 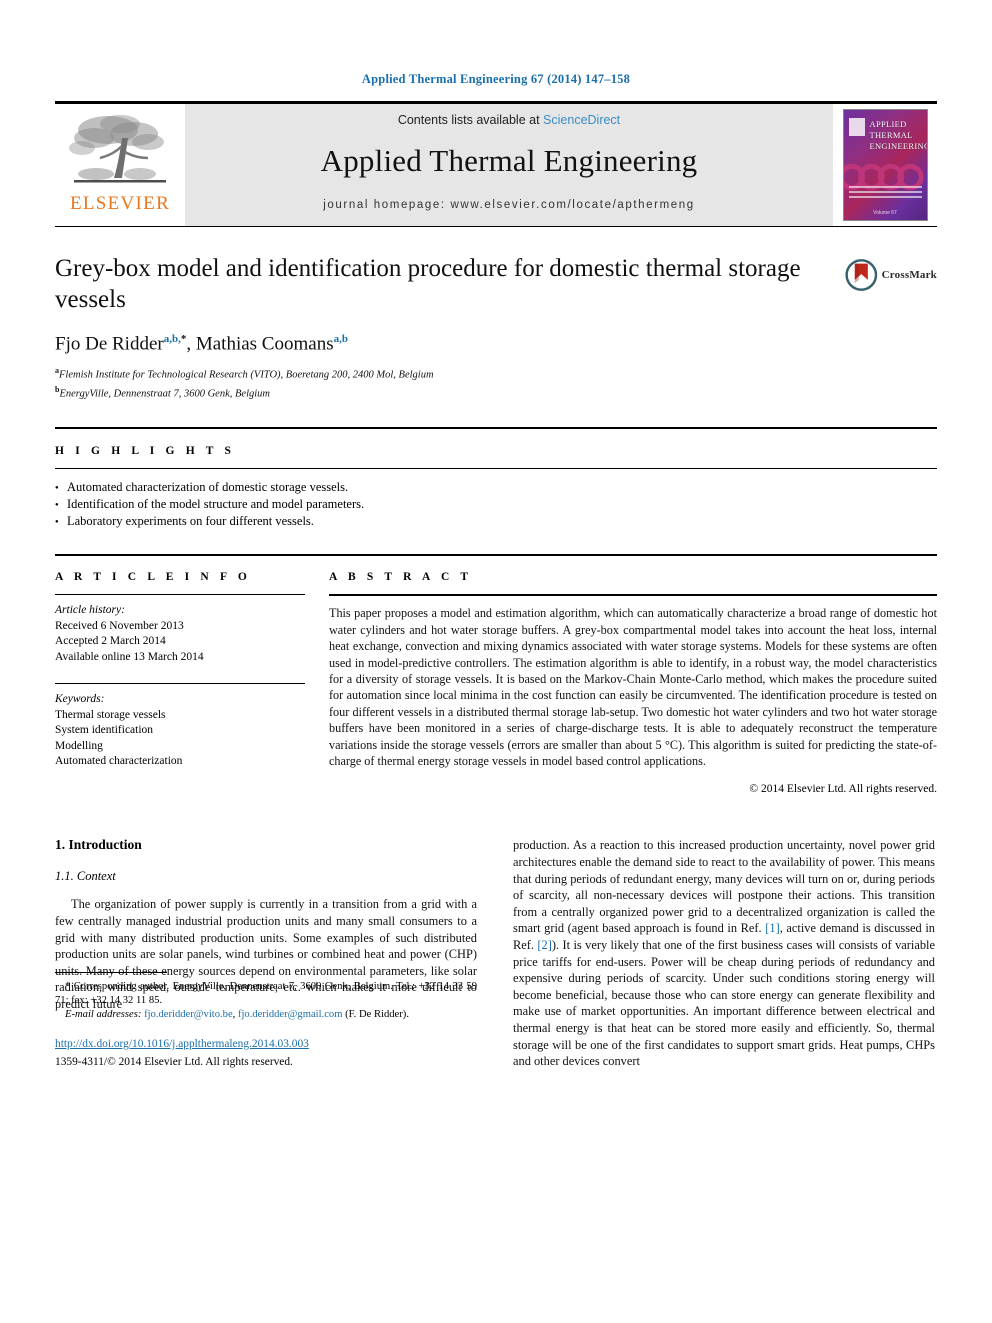 What do you see at coordinates (898, 146) in the screenshot?
I see `cover-line-3: ENGINEERING` at bounding box center [898, 146].